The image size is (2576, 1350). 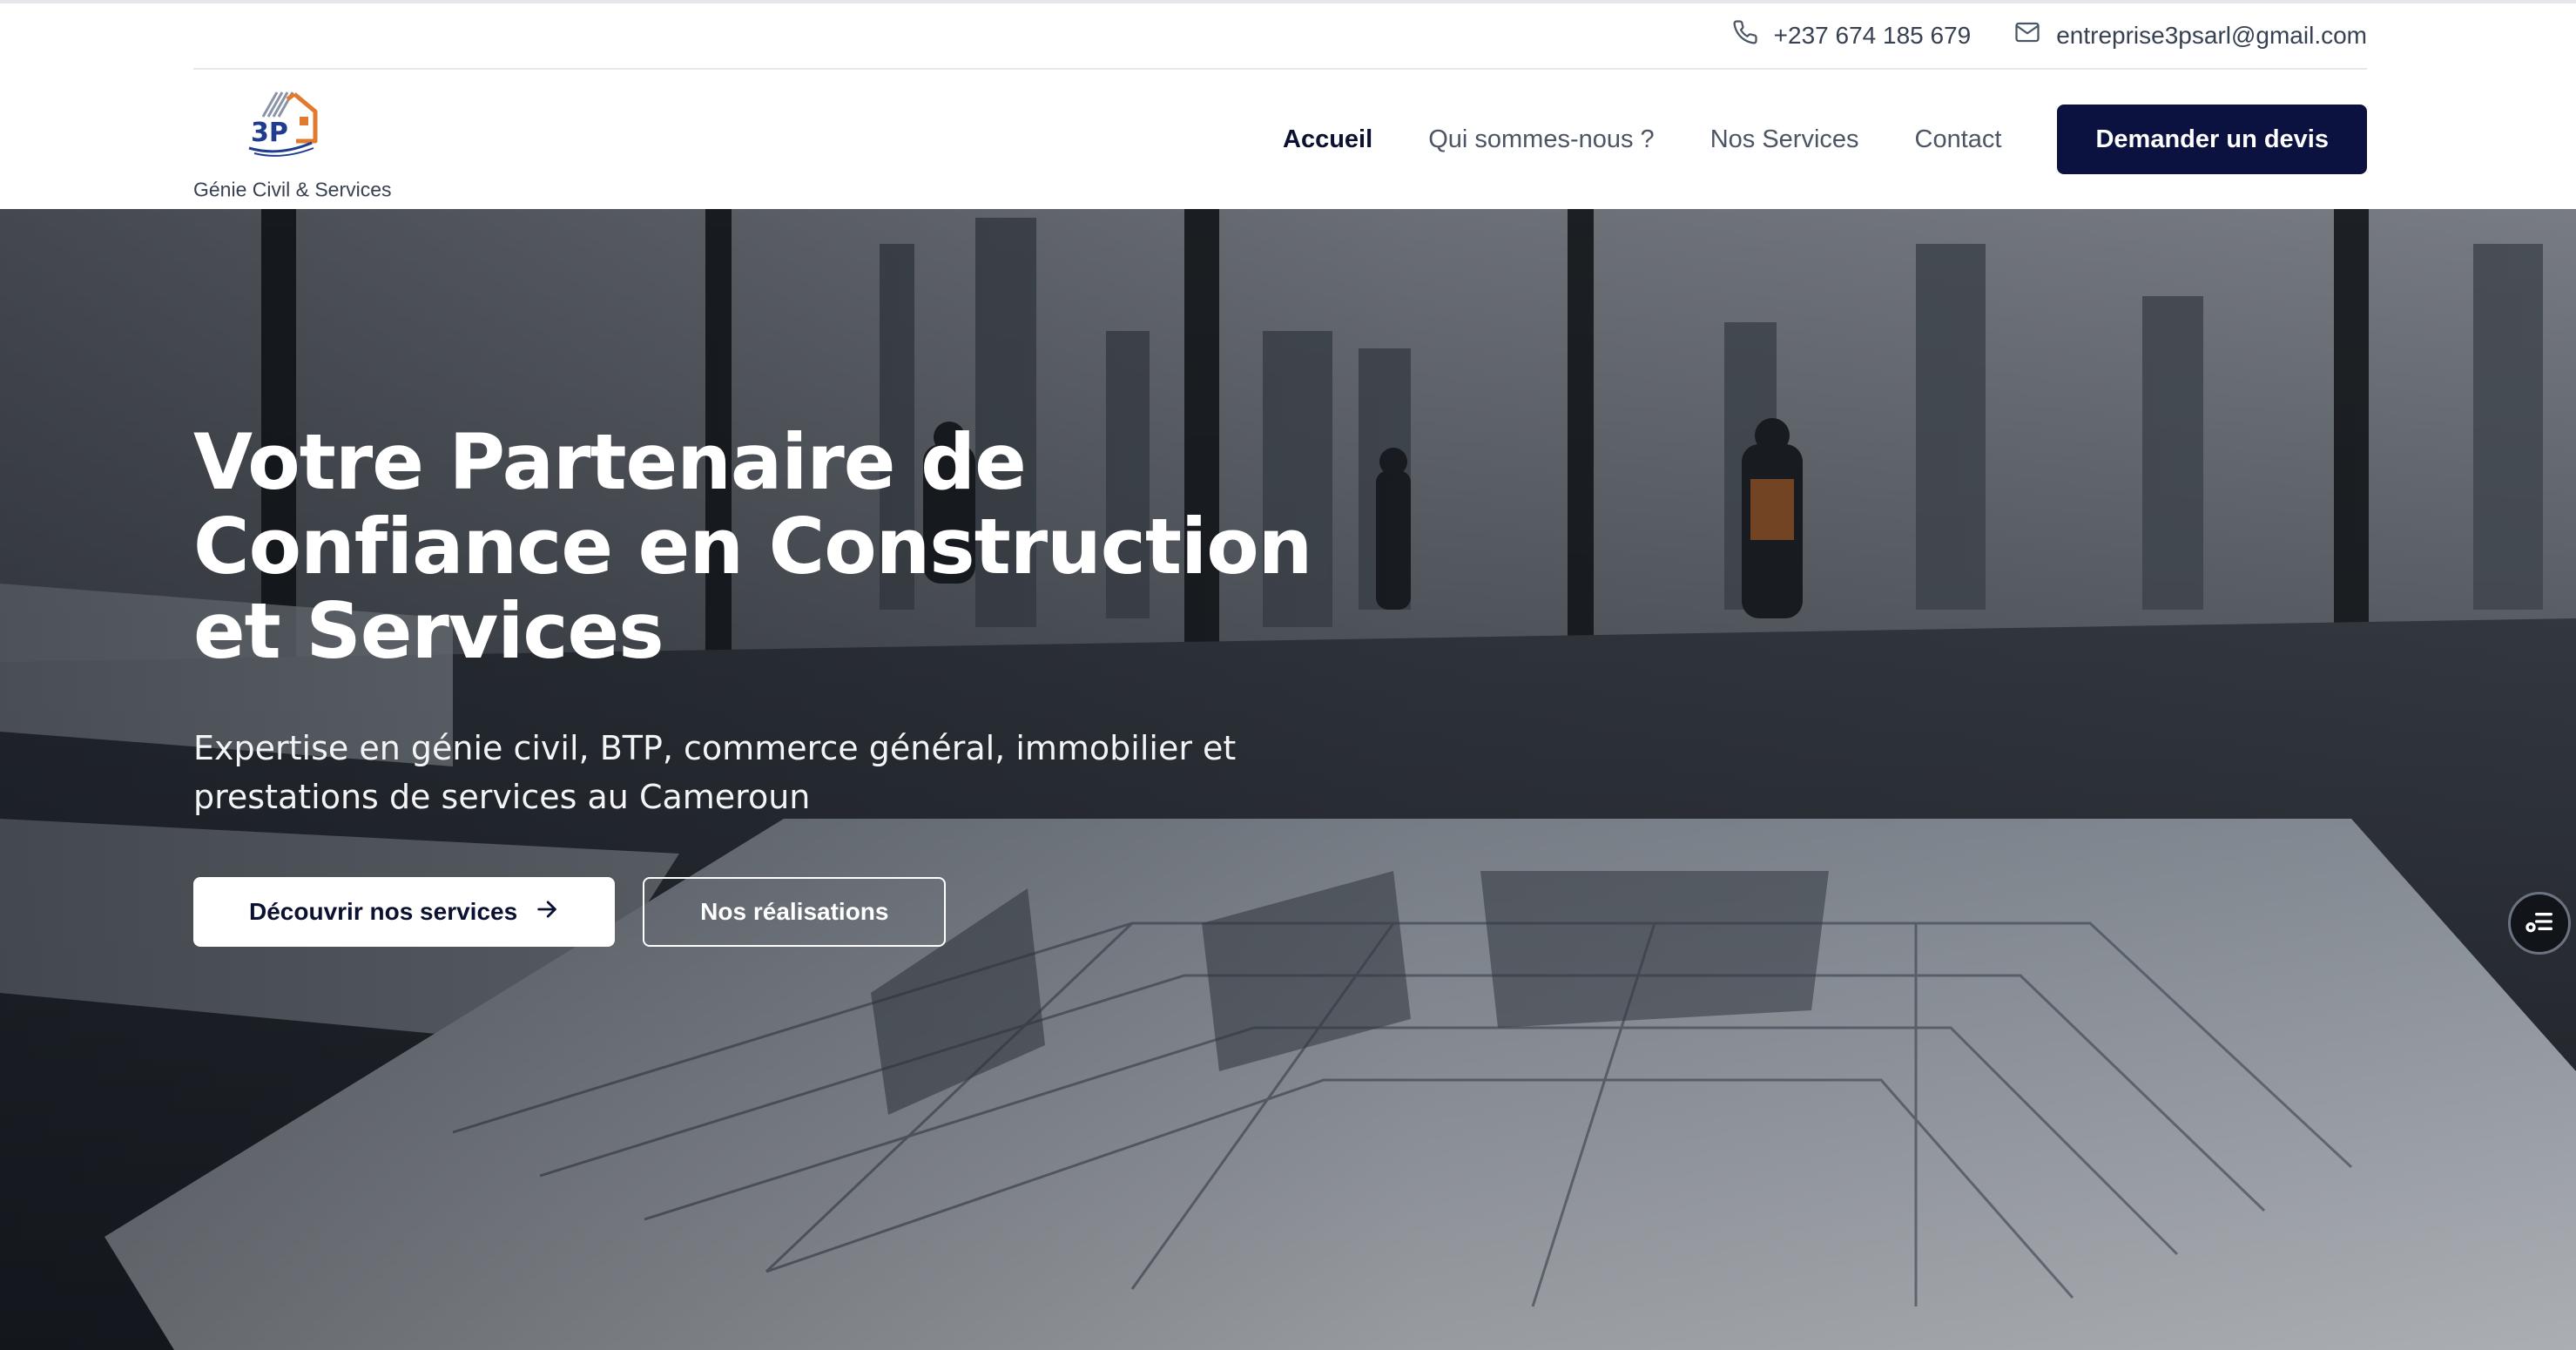 I want to click on phone-contact: +237 674 185 679, so click(x=1852, y=35).